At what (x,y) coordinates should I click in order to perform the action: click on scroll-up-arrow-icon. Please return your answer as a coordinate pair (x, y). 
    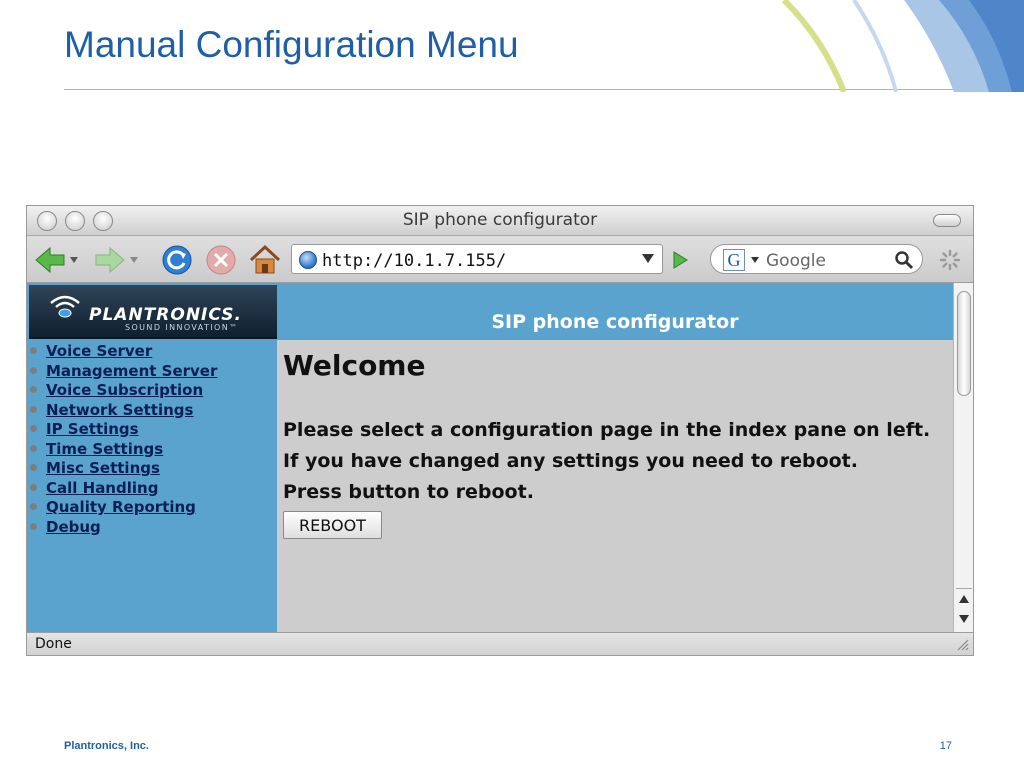
    Looking at the image, I should click on (964, 599).